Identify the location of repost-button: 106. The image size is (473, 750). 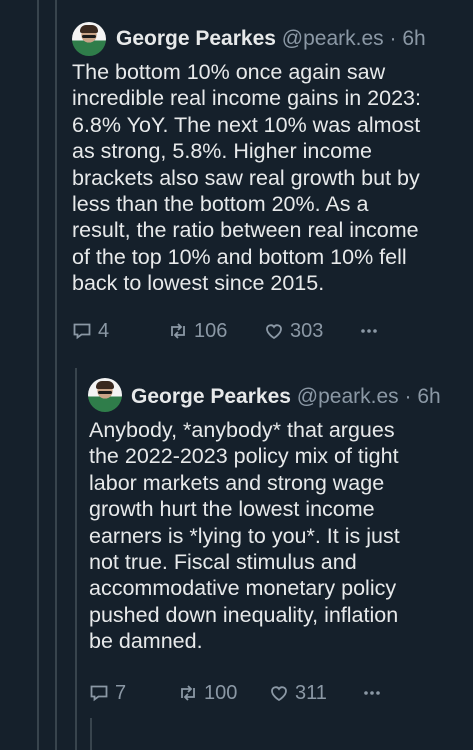
(197, 331).